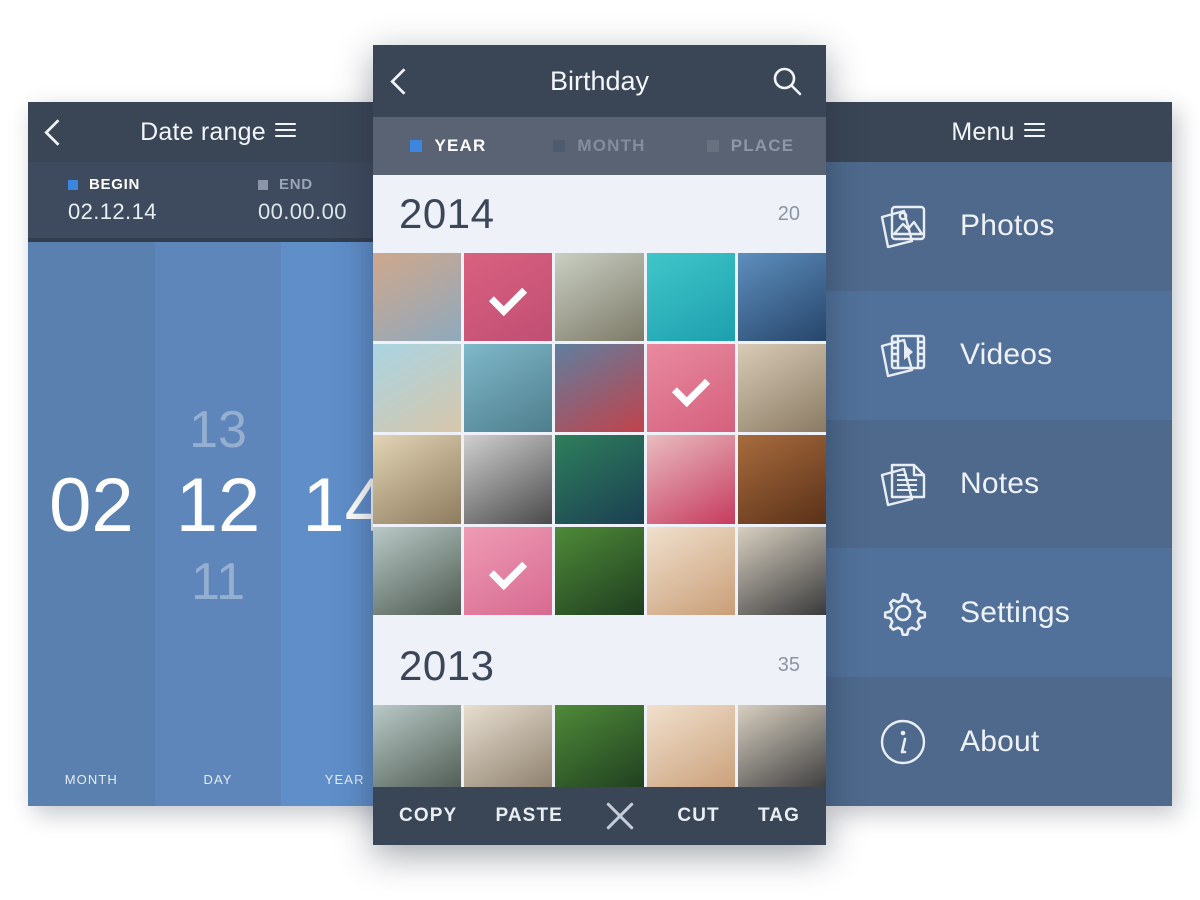 This screenshot has height=900, width=1200. I want to click on tab-month: MONTH, so click(599, 146).